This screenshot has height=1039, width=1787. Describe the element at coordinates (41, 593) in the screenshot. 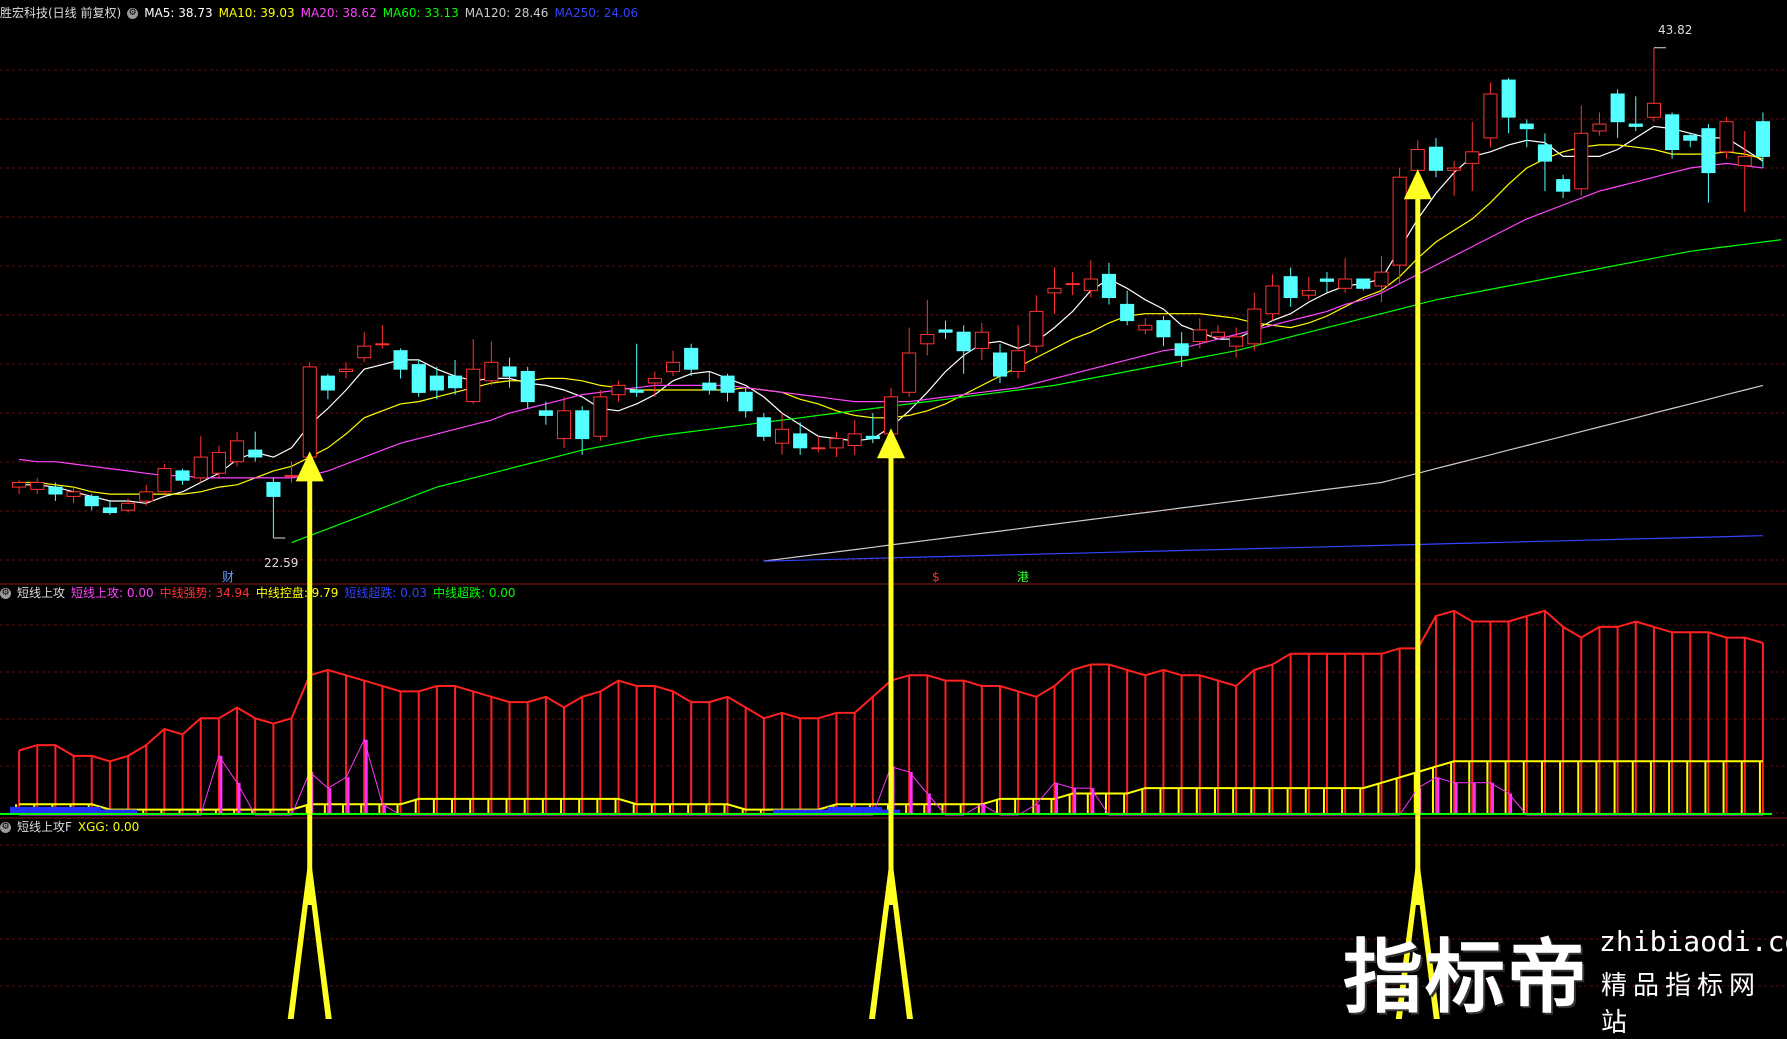

I see `indicator-name: 短线上攻` at that location.